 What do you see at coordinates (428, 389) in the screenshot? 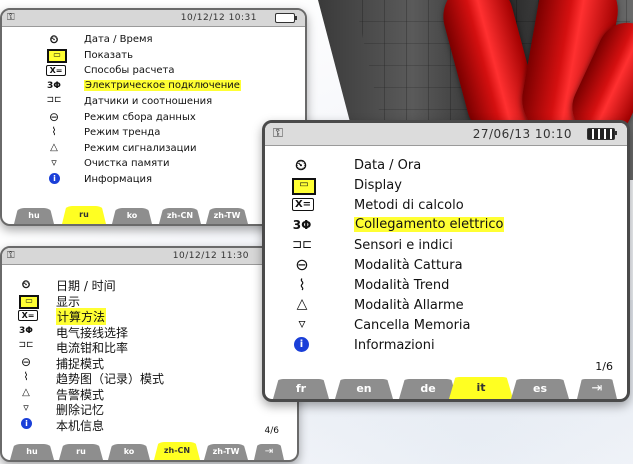
I see `tab-de: de` at bounding box center [428, 389].